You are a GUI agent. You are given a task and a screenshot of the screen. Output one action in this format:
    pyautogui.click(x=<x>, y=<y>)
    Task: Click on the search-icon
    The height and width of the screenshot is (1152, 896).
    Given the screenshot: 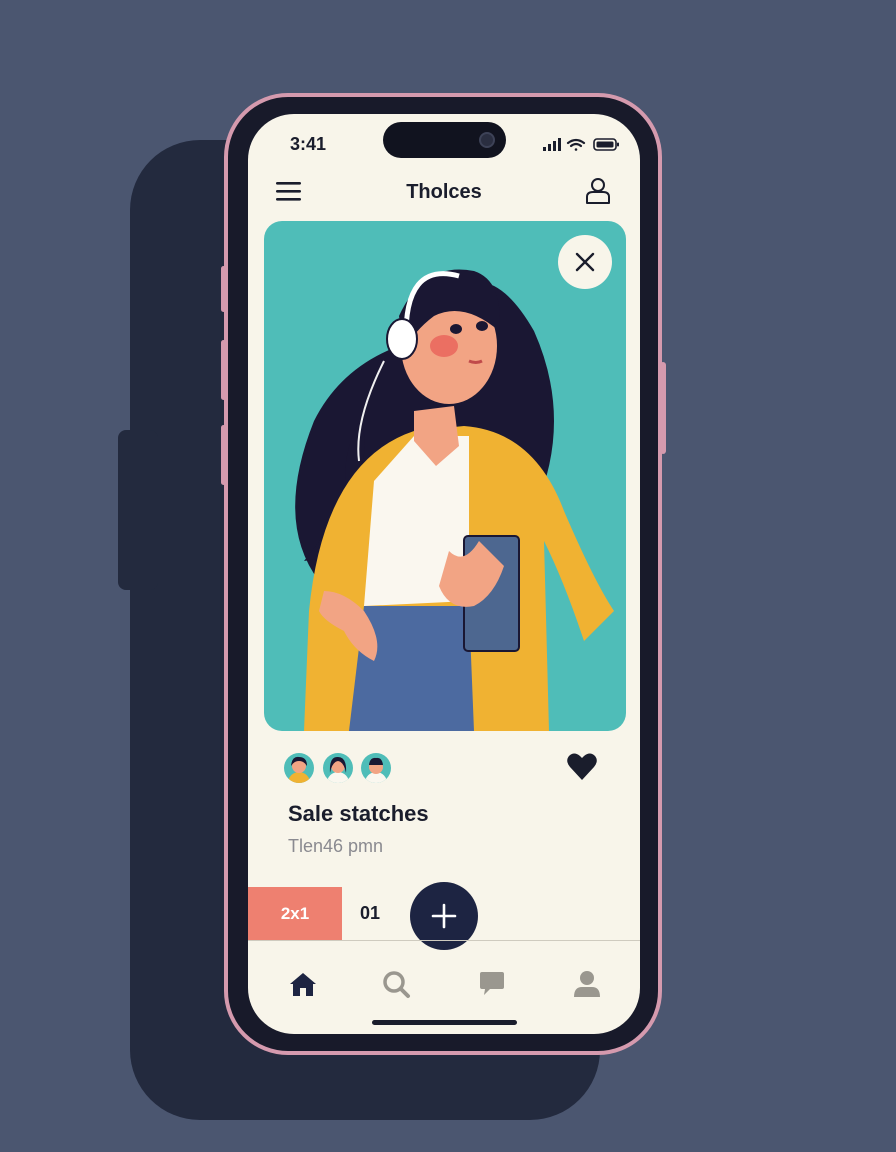 What is the action you would take?
    pyautogui.click(x=396, y=984)
    